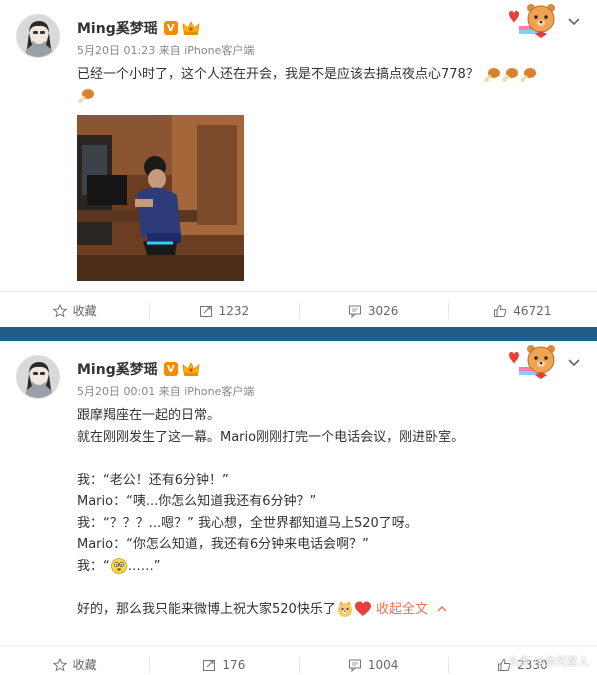 This screenshot has height=675, width=597. I want to click on repost-button: 176, so click(223, 660).